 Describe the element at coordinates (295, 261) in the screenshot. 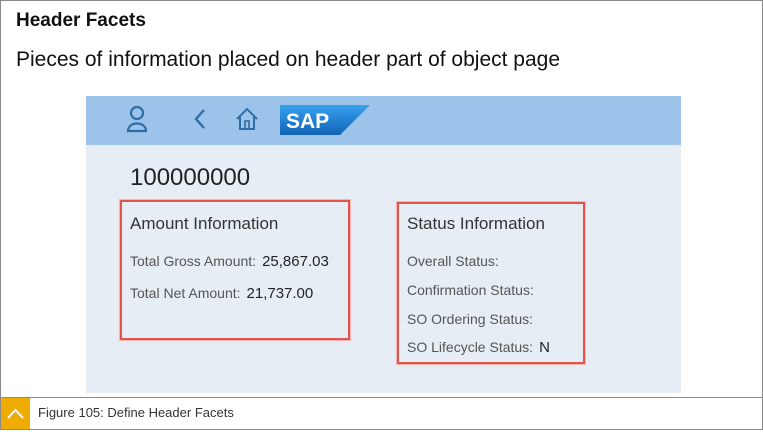

I see `field-value: 25,867.03` at that location.